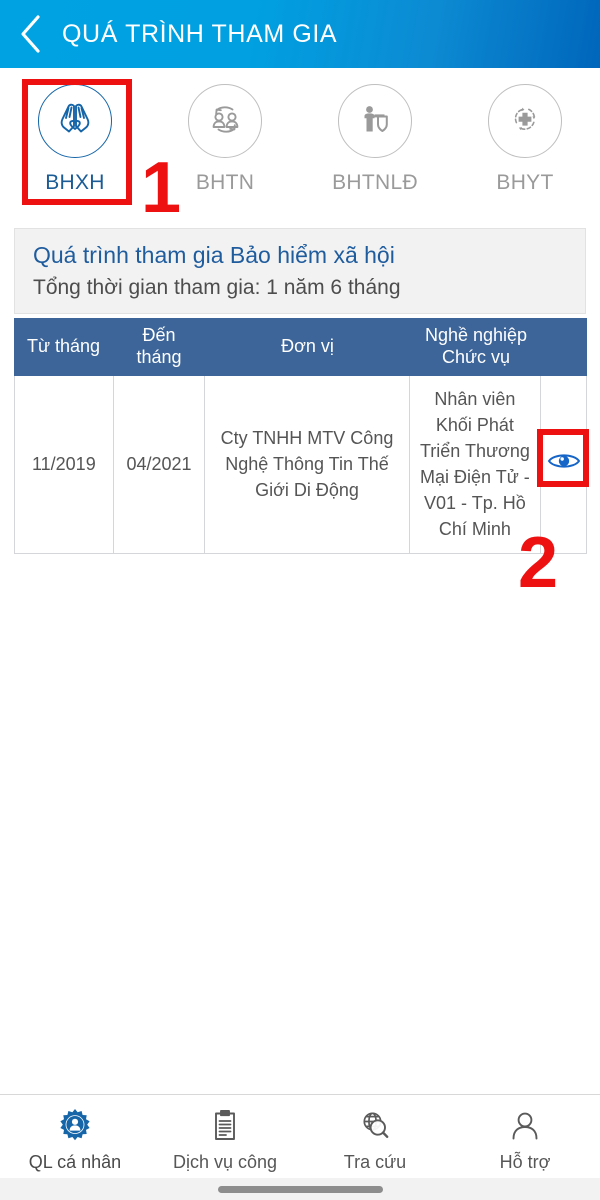 The image size is (600, 1200). I want to click on cell-from-month: 11/2019, so click(64, 464).